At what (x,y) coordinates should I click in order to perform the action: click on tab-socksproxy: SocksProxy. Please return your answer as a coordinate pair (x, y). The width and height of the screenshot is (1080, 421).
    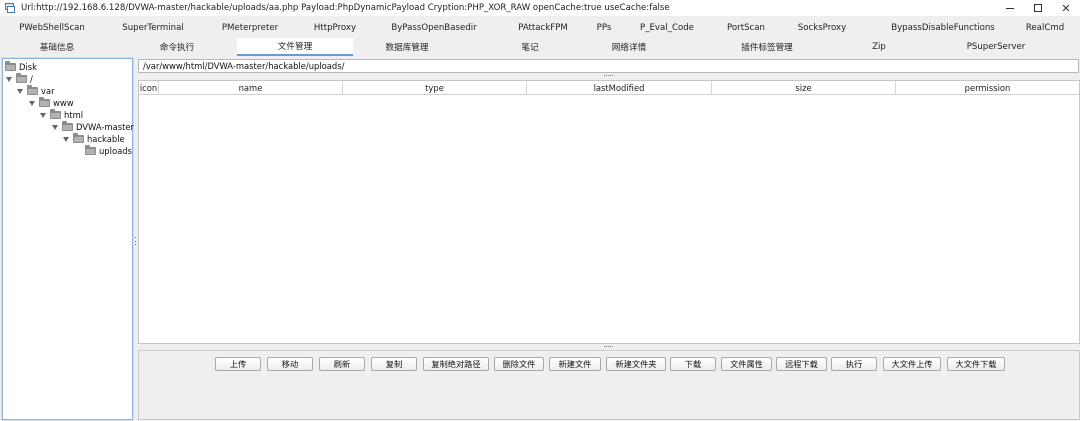
    Looking at the image, I should click on (822, 28).